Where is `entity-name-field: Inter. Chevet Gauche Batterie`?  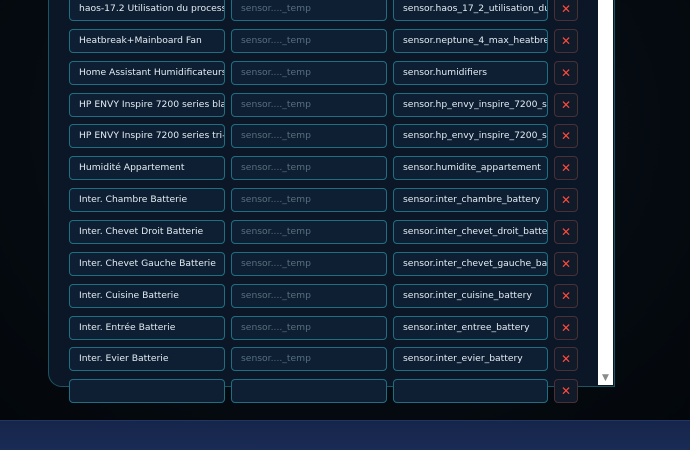
entity-name-field: Inter. Chevet Gauche Batterie is located at coordinates (147, 264).